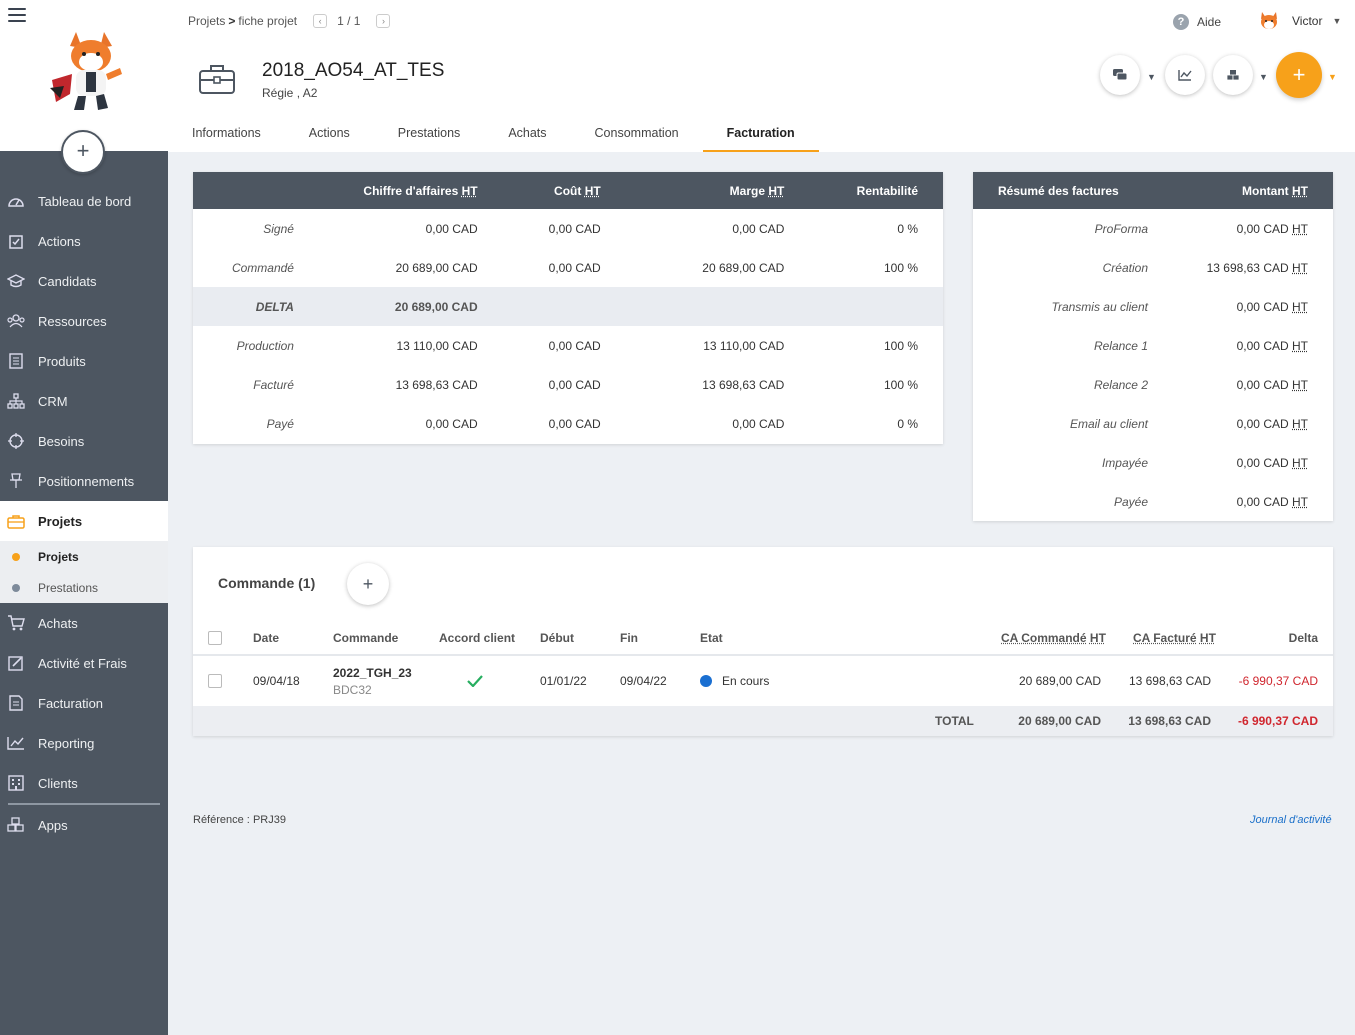 Image resolution: width=1355 pixels, height=1035 pixels. I want to click on tab-actions: Actions, so click(329, 135).